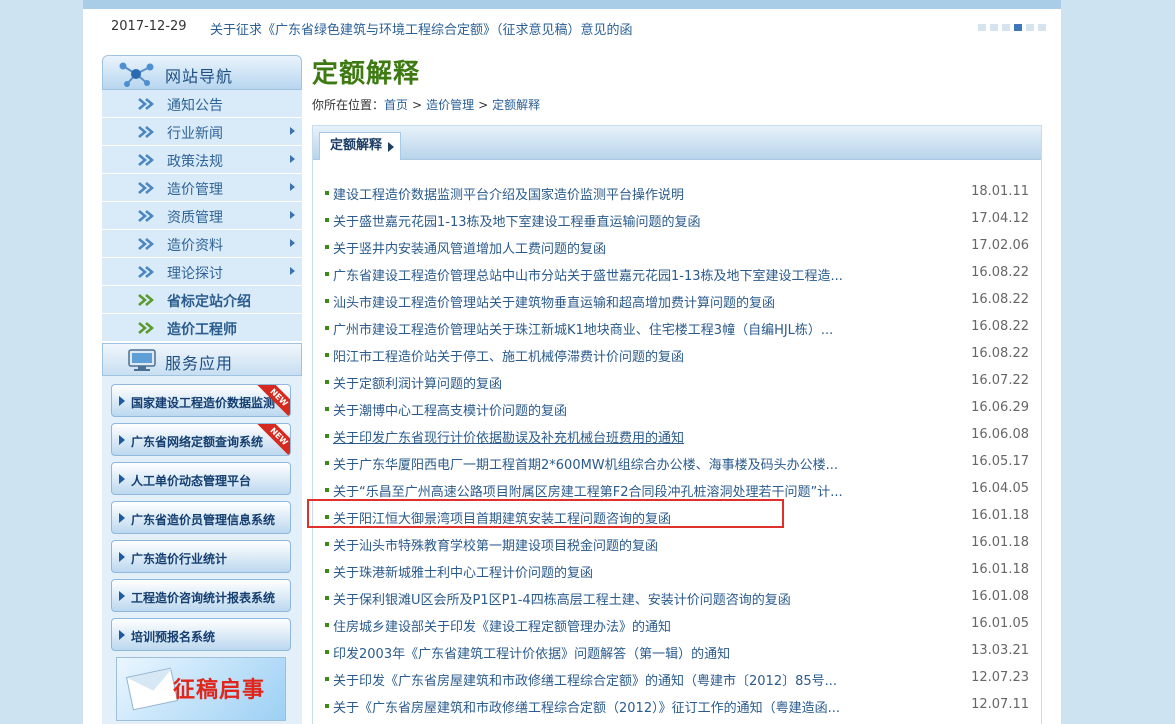  I want to click on service-button: 广东省网络定额查询系统 NEW, so click(201, 439).